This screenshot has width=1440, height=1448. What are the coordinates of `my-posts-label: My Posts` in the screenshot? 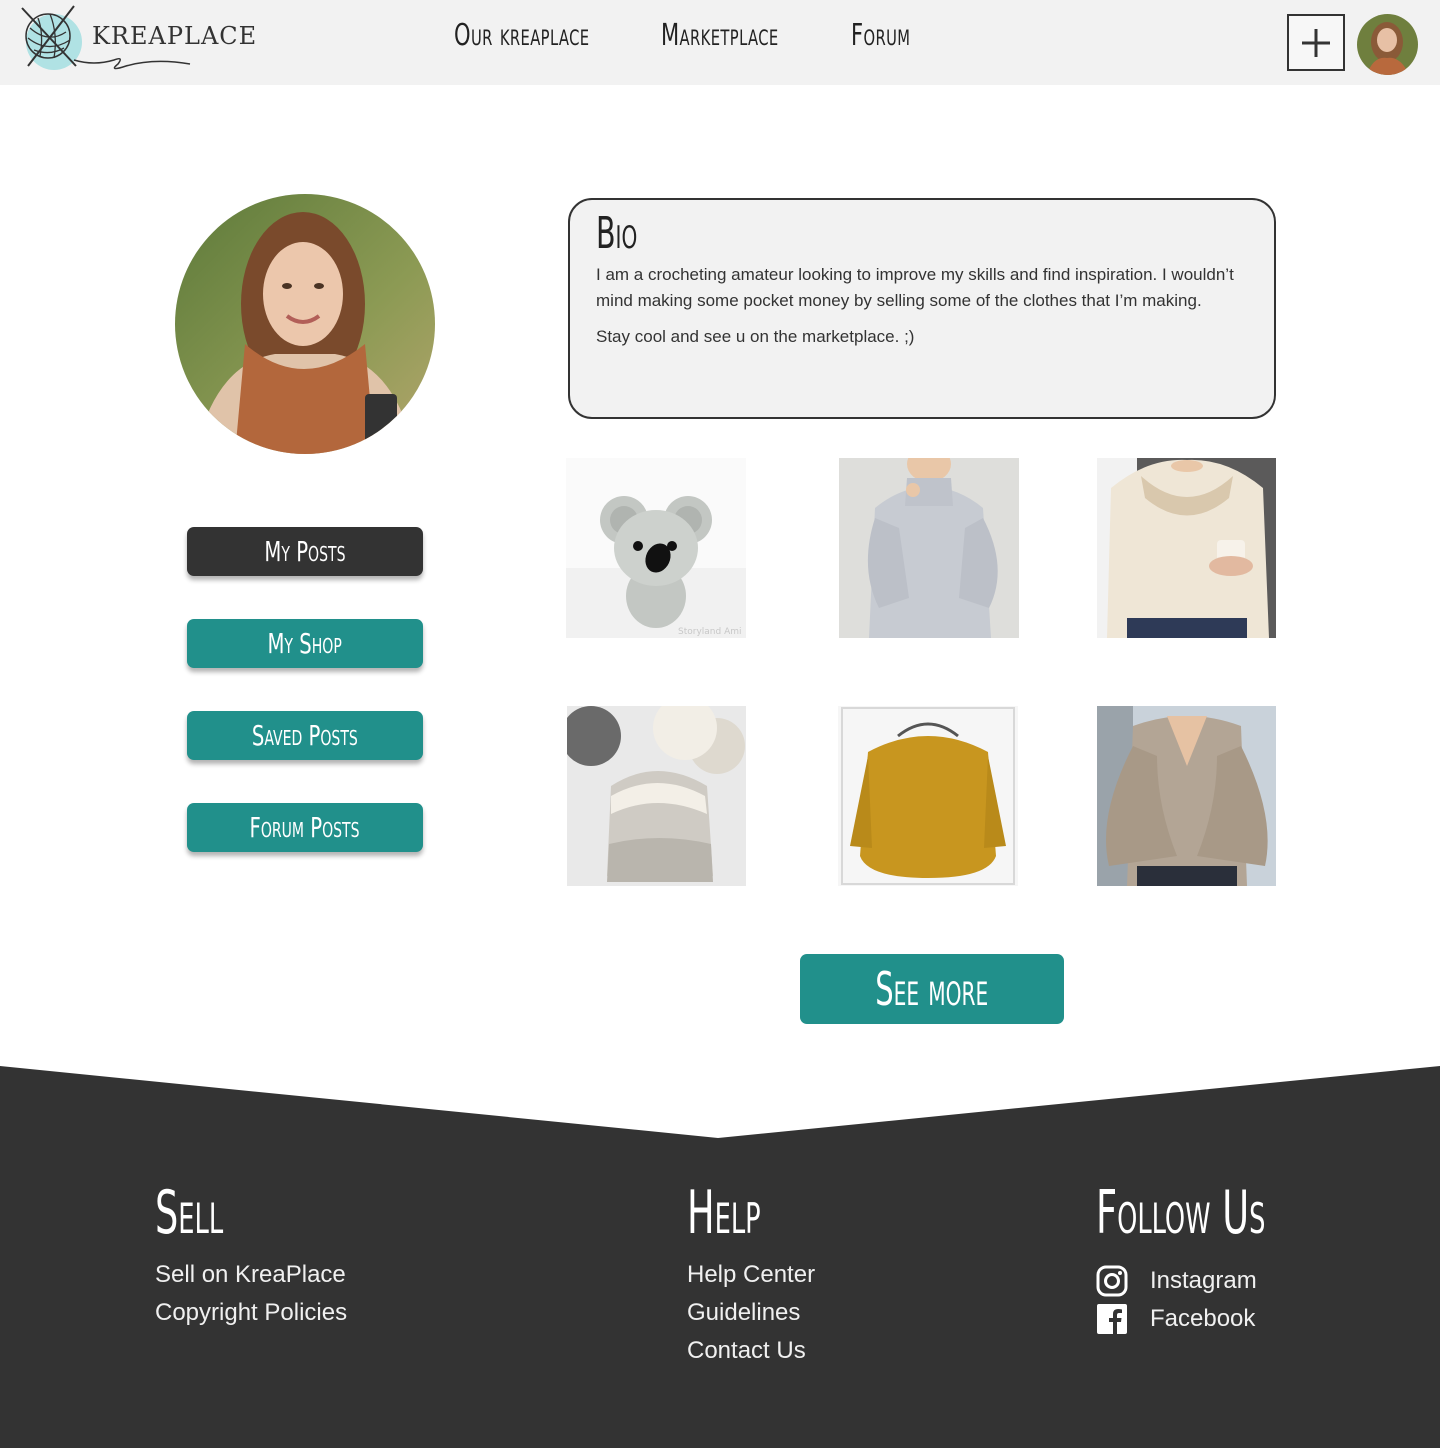 It's located at (305, 551).